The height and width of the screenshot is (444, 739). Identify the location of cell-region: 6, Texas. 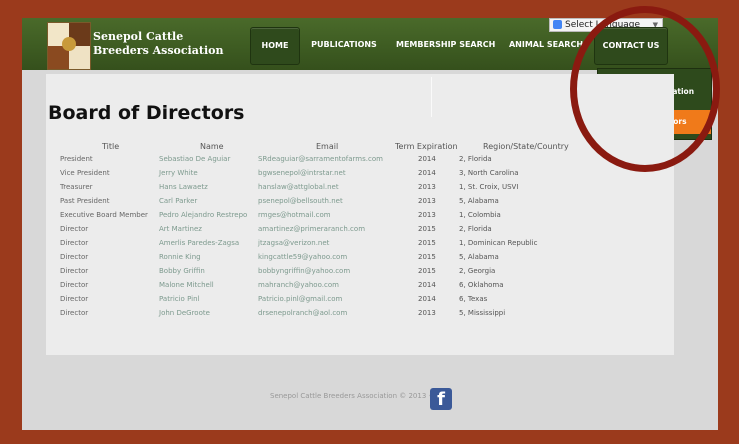
(473, 299).